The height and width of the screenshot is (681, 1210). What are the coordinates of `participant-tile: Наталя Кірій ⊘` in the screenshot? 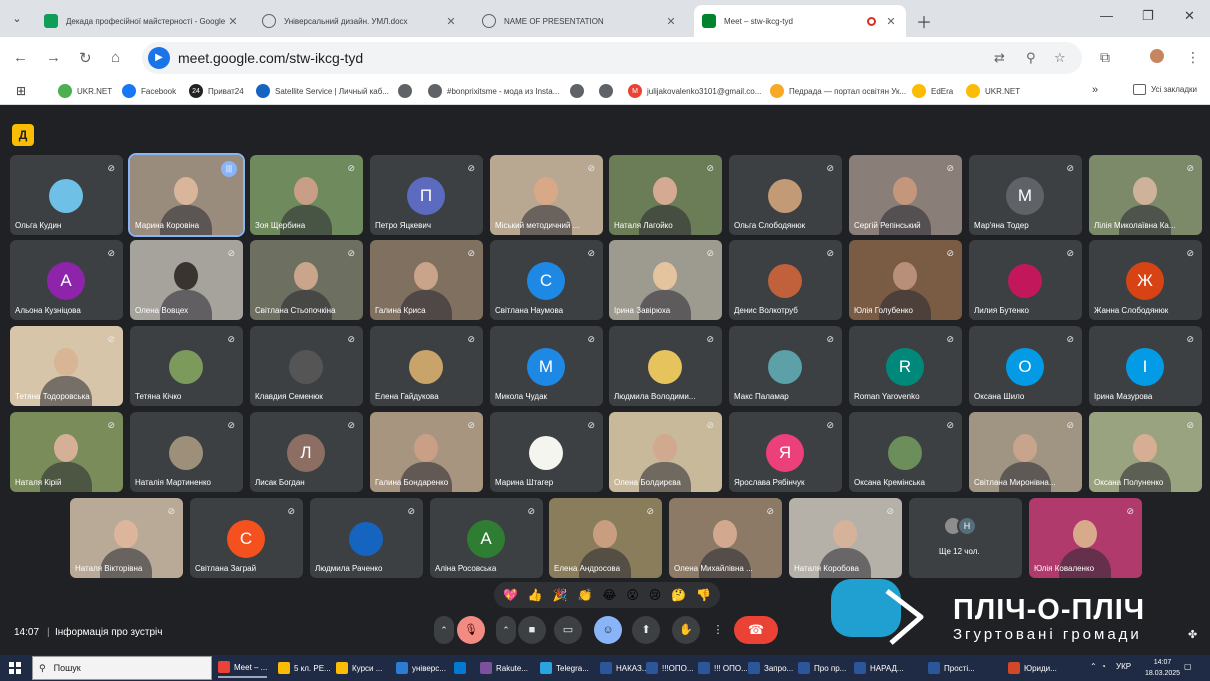 It's located at (66, 452).